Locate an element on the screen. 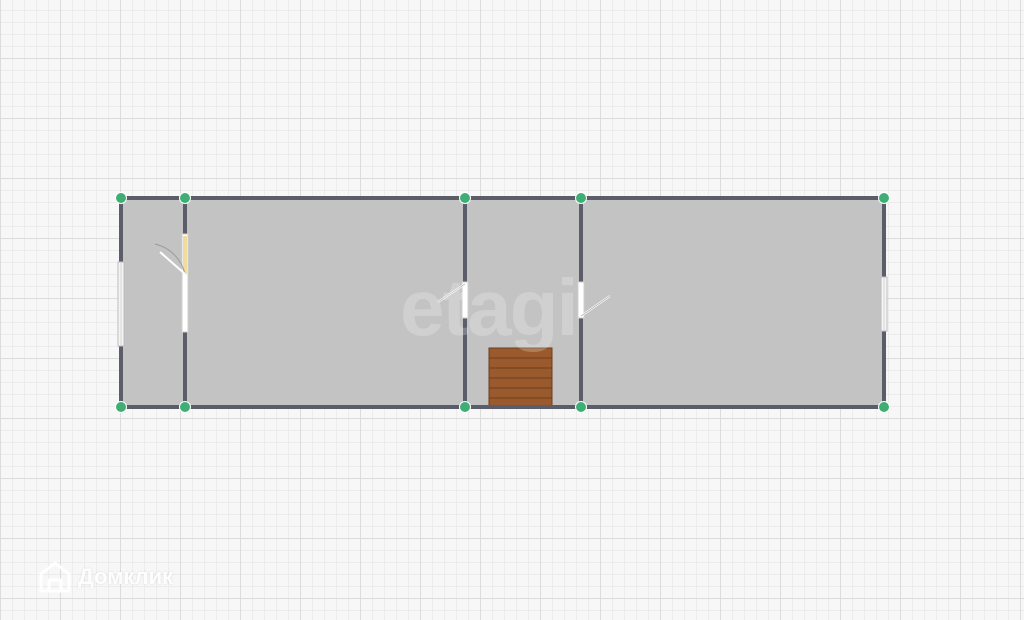 The height and width of the screenshot is (620, 1024). stairs is located at coordinates (520, 377).